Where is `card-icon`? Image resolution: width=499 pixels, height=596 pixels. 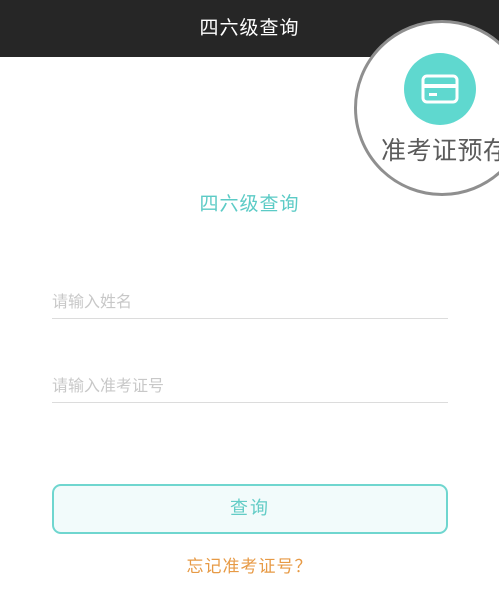
card-icon is located at coordinates (440, 89).